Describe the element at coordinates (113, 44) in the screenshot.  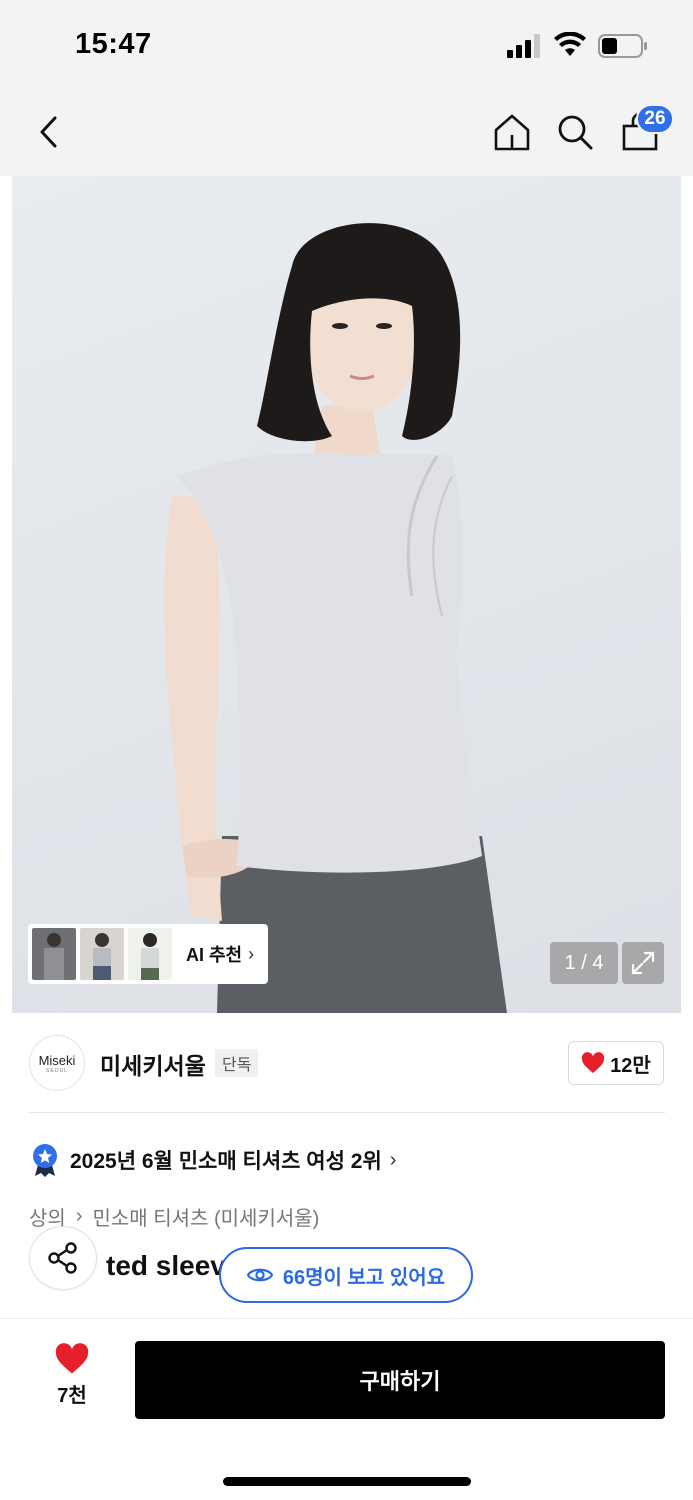
I see `status-time: 15:47` at that location.